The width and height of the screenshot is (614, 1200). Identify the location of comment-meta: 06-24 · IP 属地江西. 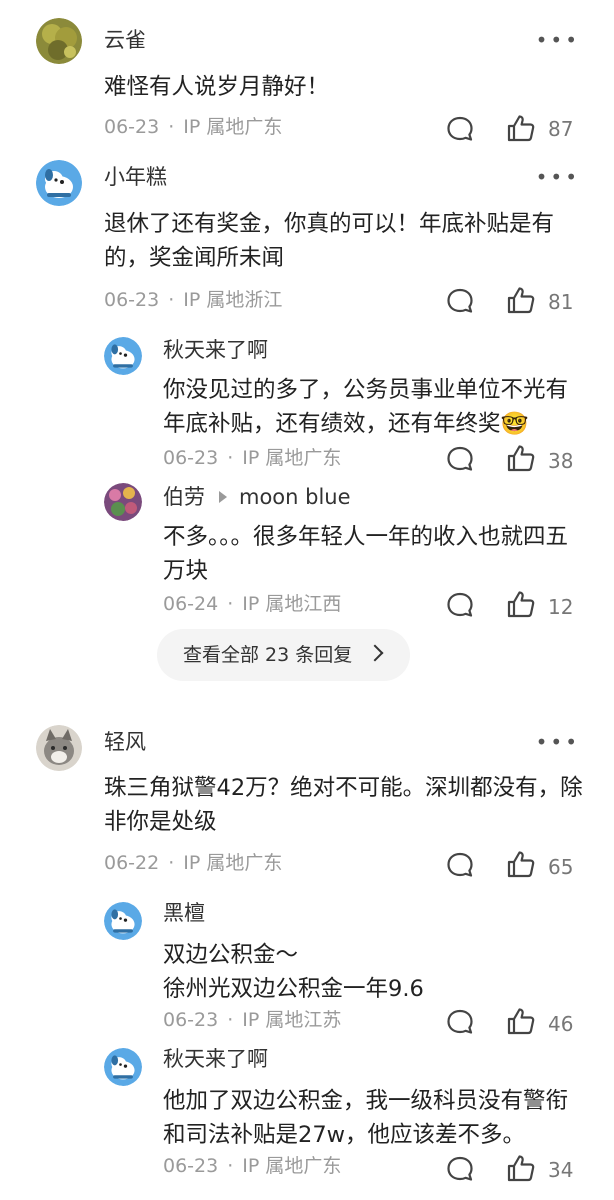
(252, 604).